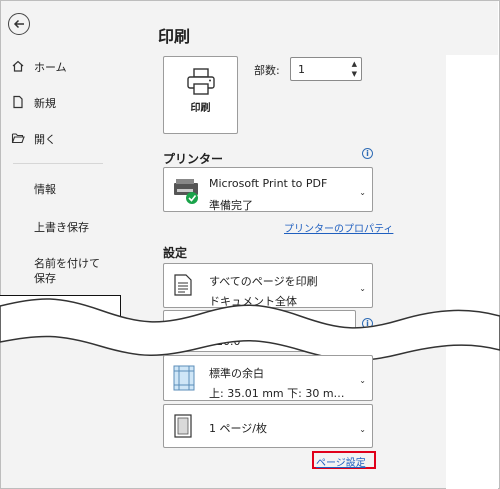  What do you see at coordinates (201, 81) in the screenshot?
I see `printer-icon` at bounding box center [201, 81].